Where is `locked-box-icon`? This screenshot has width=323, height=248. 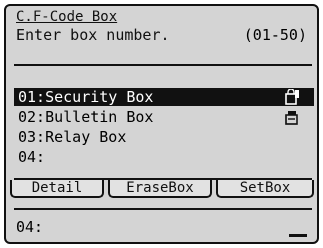 locked-box-icon is located at coordinates (292, 97).